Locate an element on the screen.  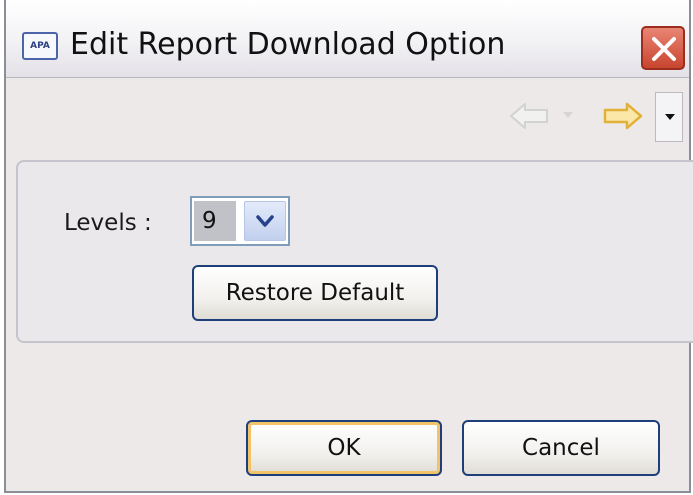
levels-select: 9 is located at coordinates (240, 221).